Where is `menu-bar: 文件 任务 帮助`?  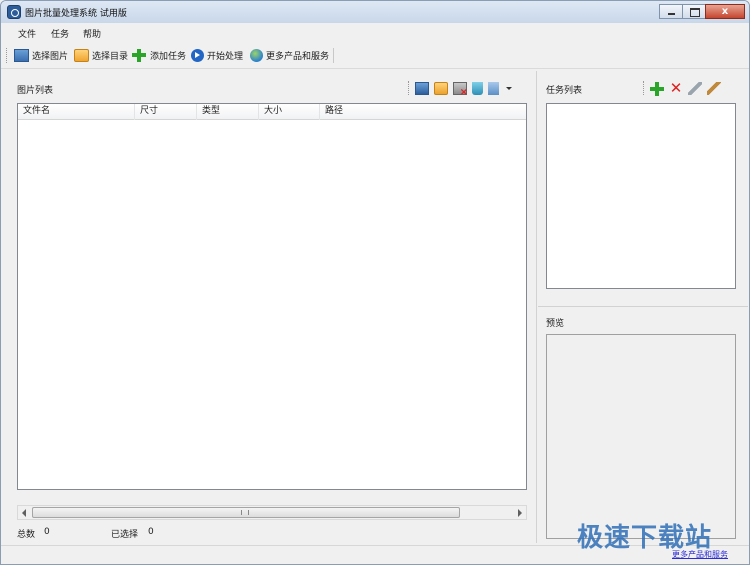 menu-bar: 文件 任务 帮助 is located at coordinates (375, 32).